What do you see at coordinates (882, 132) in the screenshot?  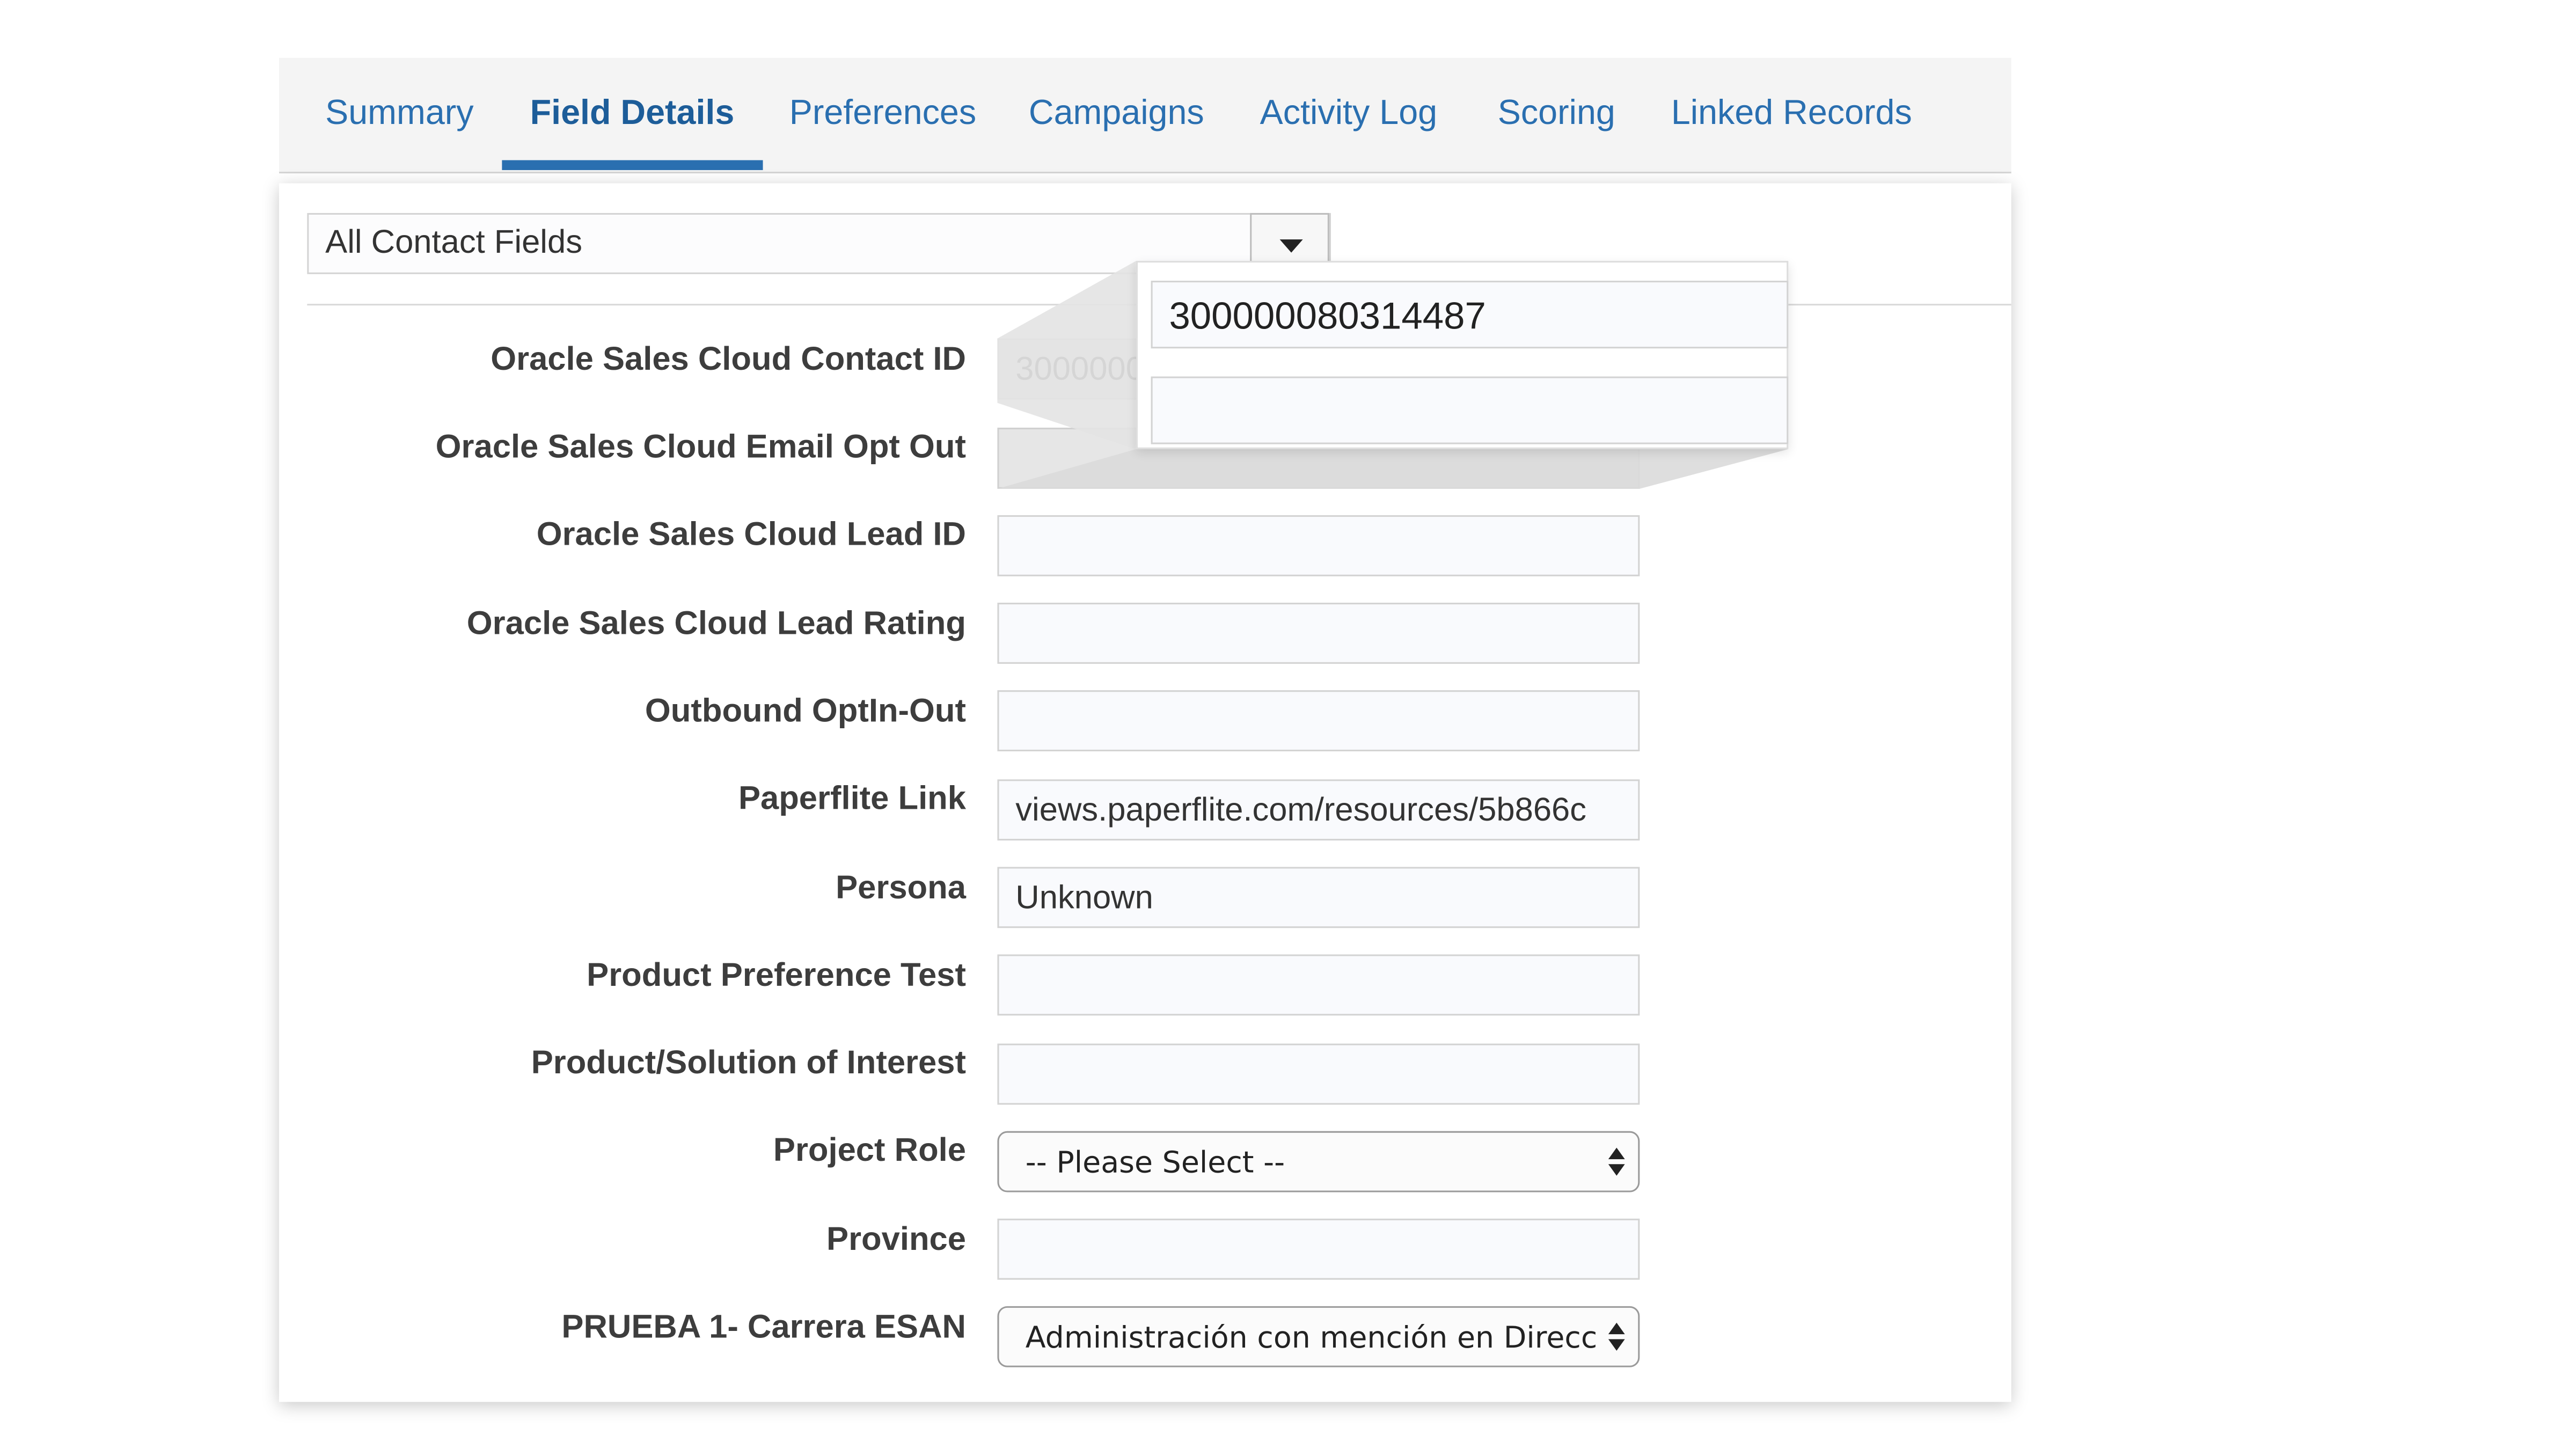 I see `tab-preferences: Preferences` at bounding box center [882, 132].